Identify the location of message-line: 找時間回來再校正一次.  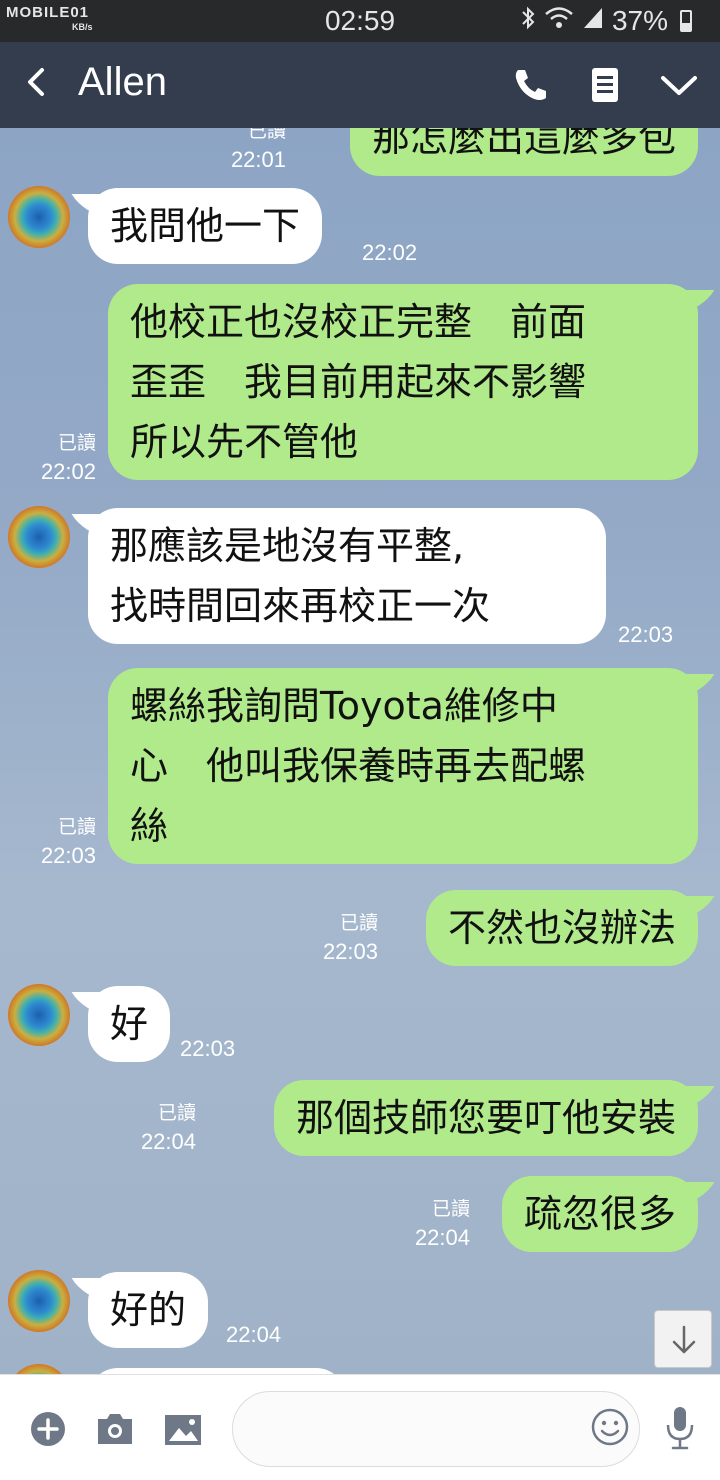
(300, 606).